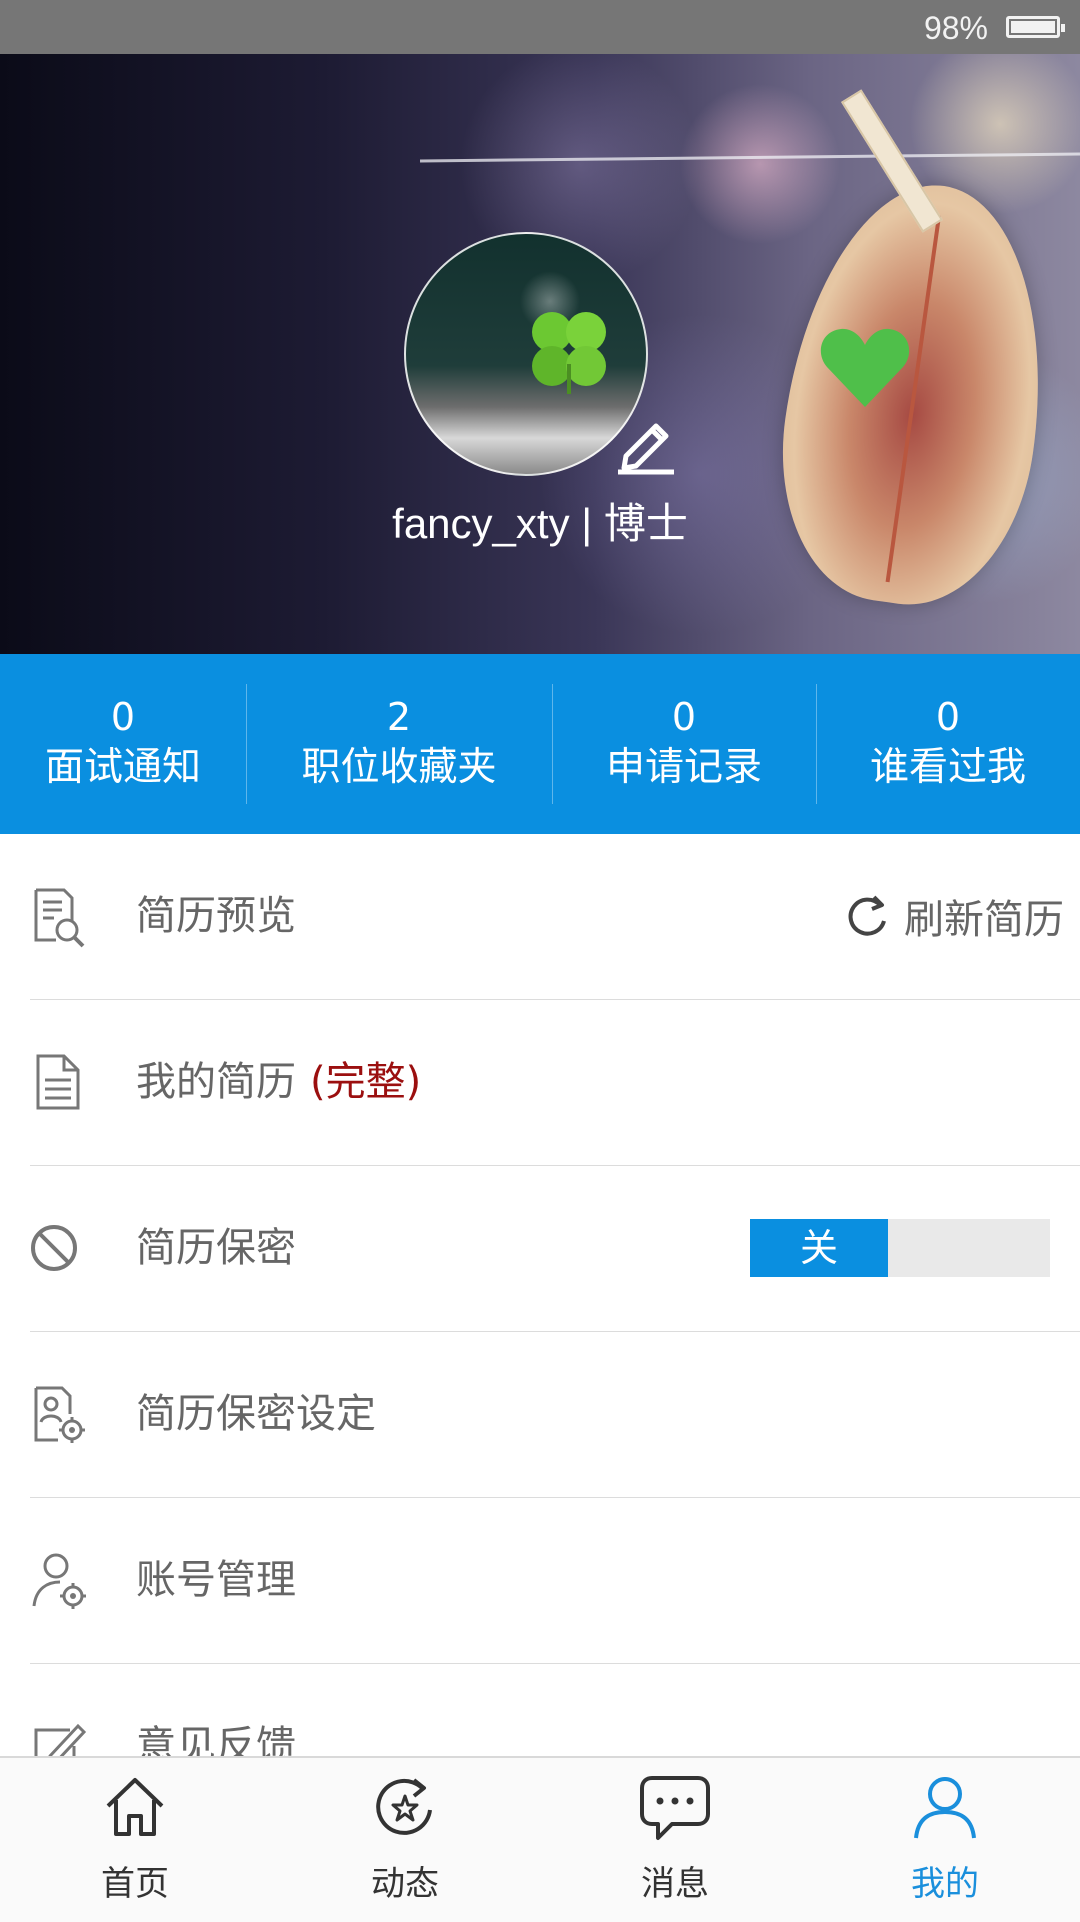 This screenshot has height=1922, width=1080. I want to click on stat-label: 申请记录, so click(683, 767).